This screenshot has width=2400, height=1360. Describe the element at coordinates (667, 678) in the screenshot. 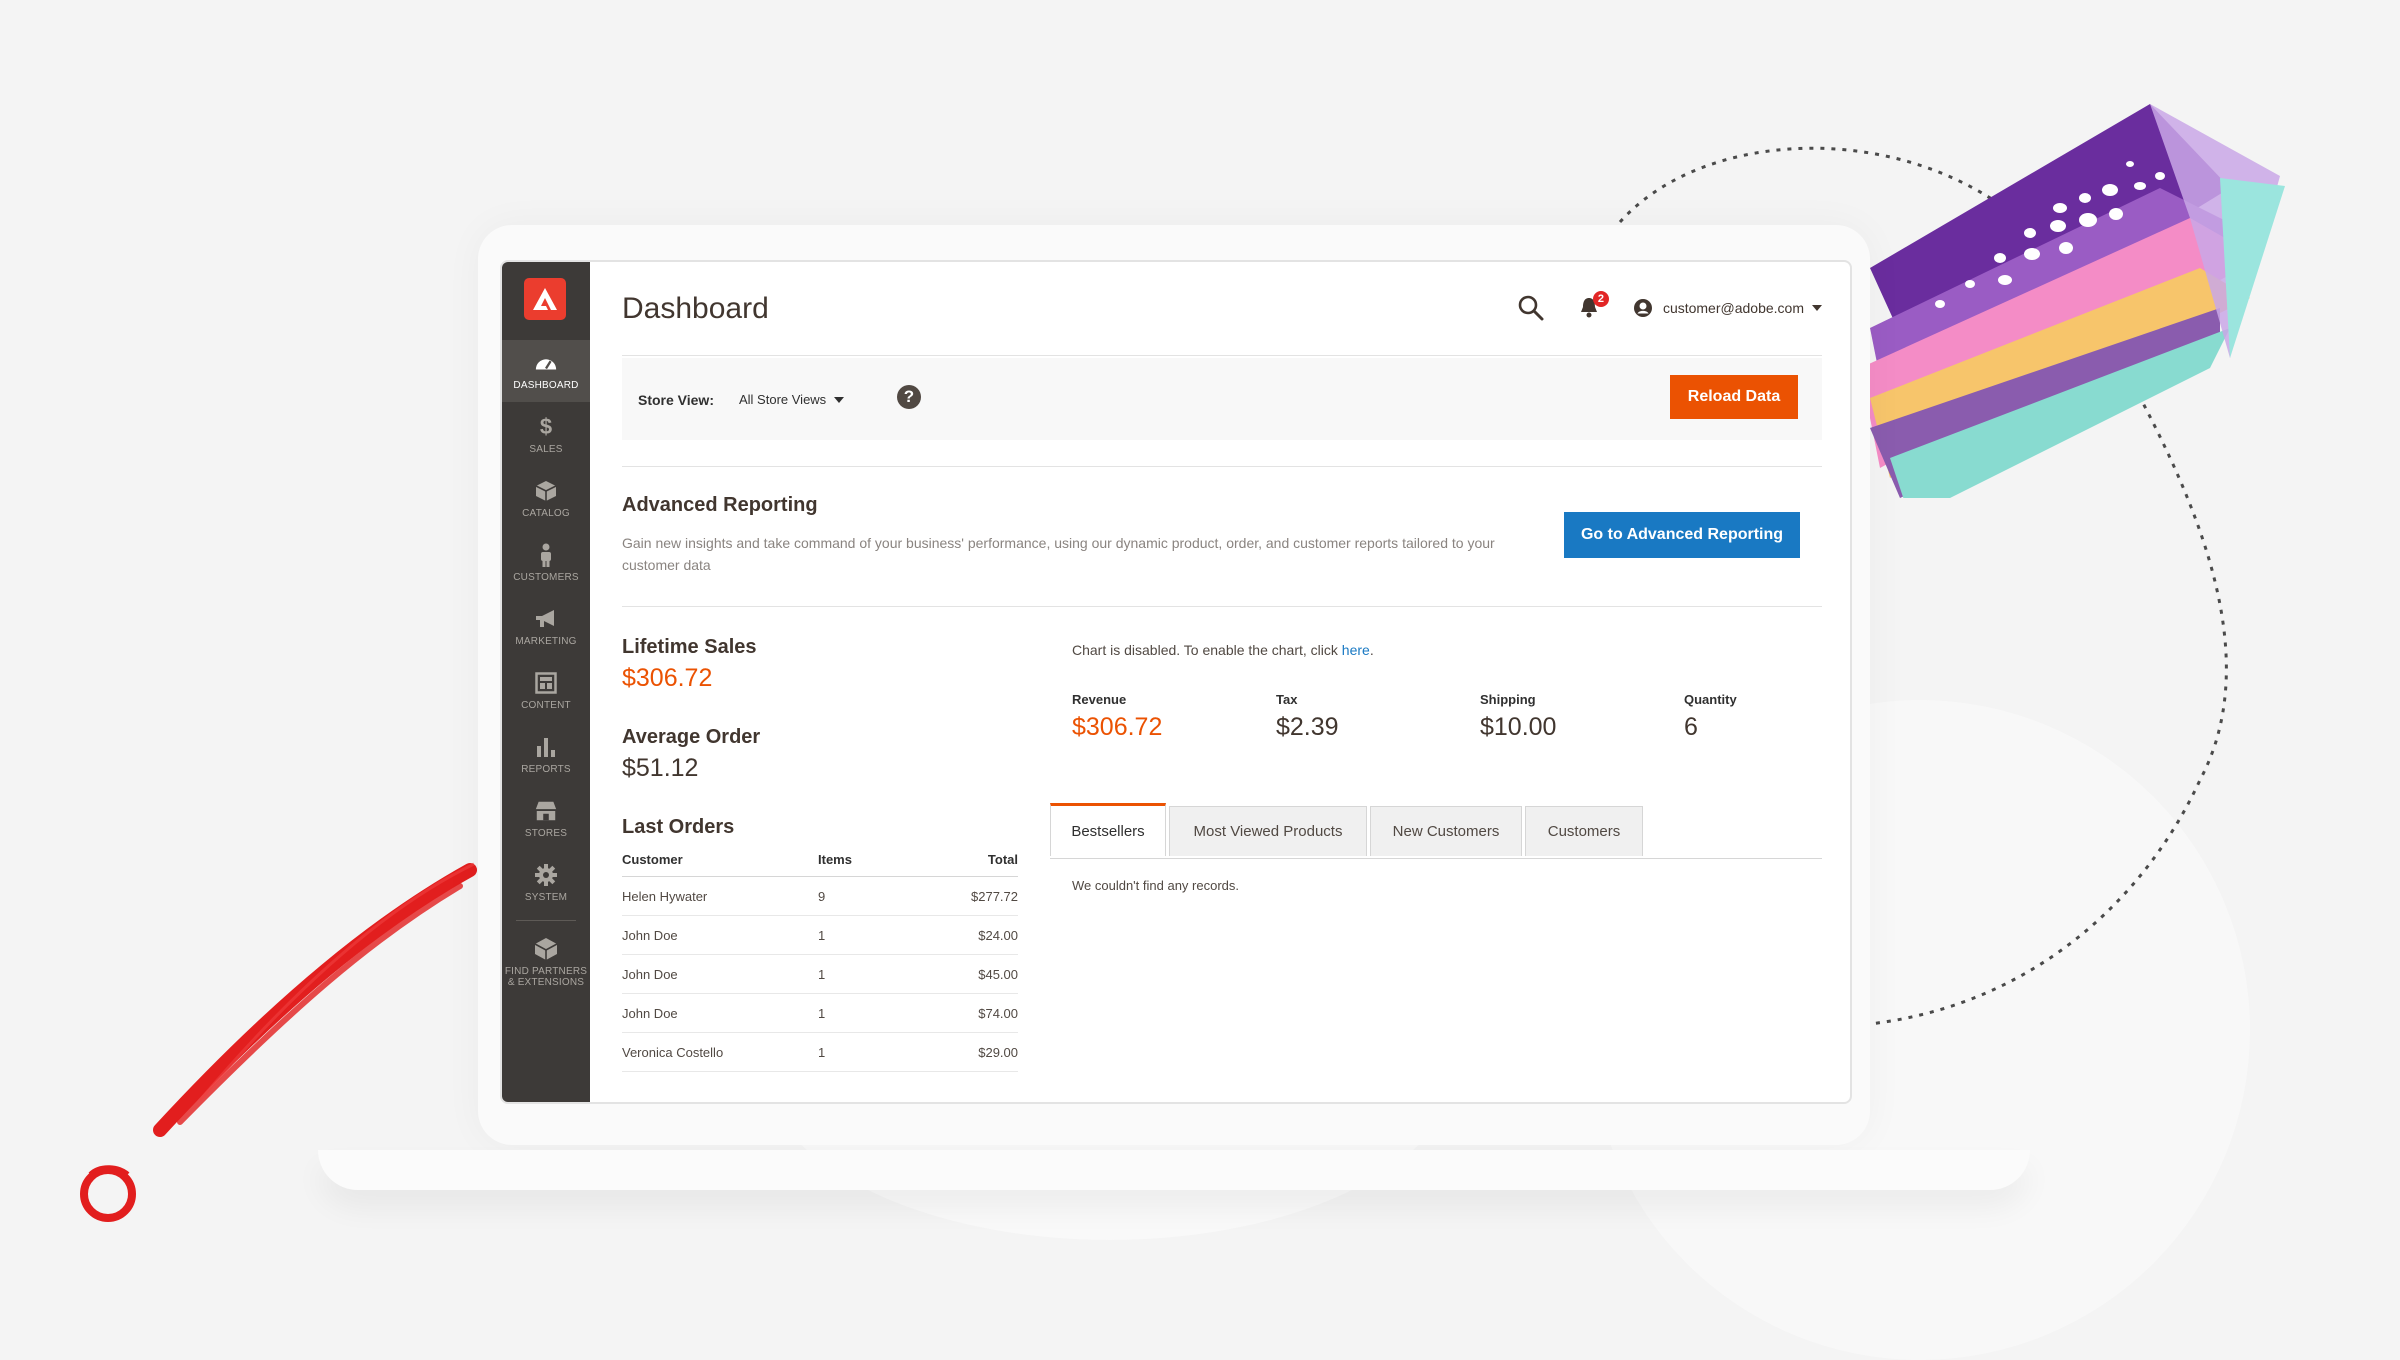

I see `lifetime-sales-value: $306.72` at that location.